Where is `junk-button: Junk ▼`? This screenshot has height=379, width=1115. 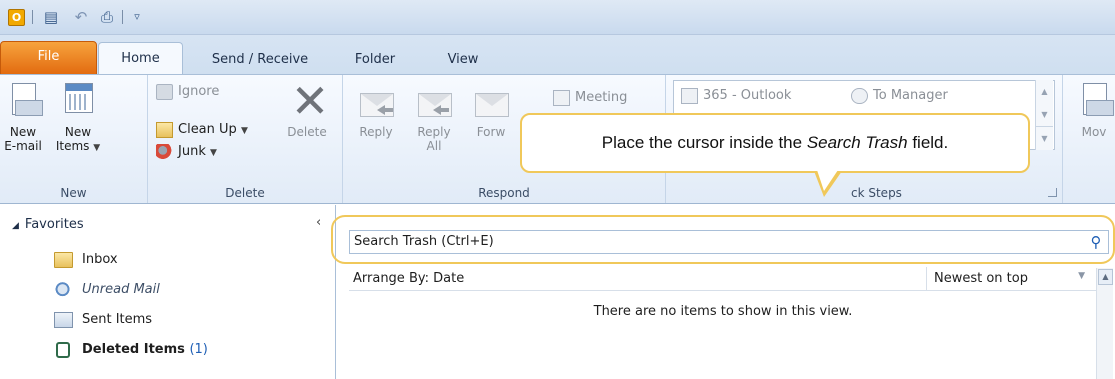
junk-button: Junk ▼ is located at coordinates (186, 152).